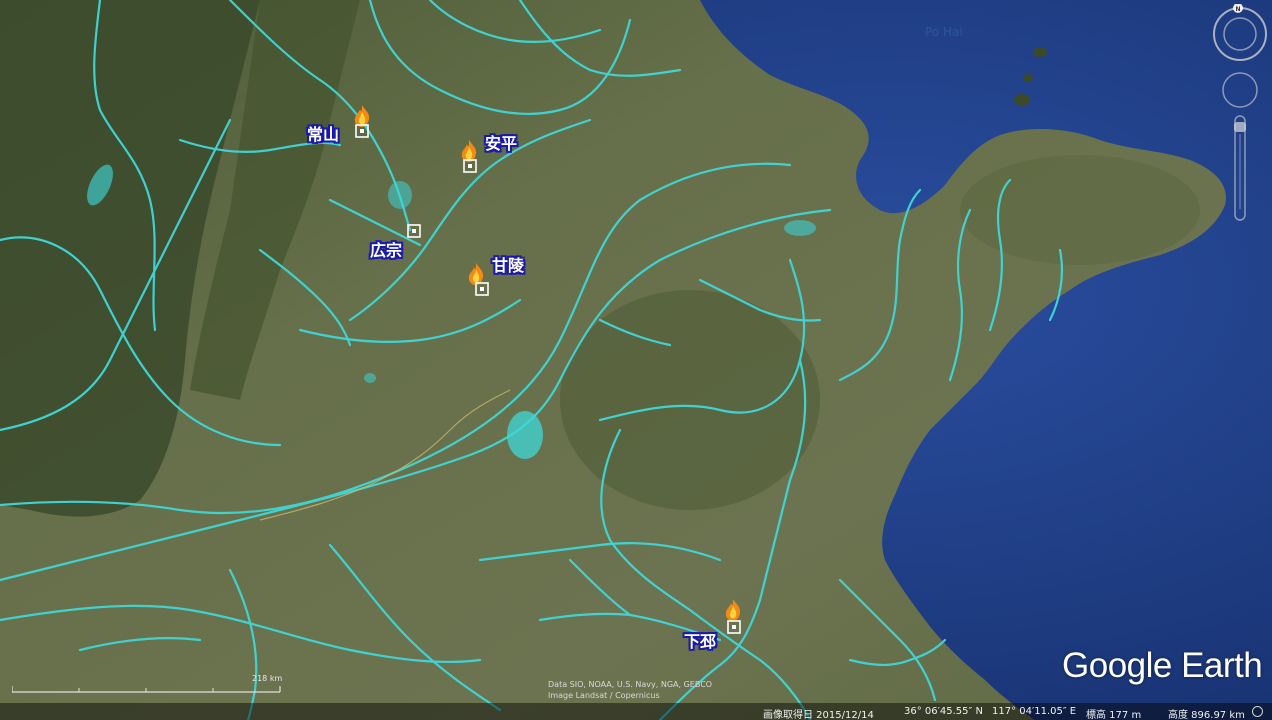 Image resolution: width=1272 pixels, height=720 pixels. Describe the element at coordinates (700, 642) in the screenshot. I see `place-label-xiapi: 下邳` at that location.